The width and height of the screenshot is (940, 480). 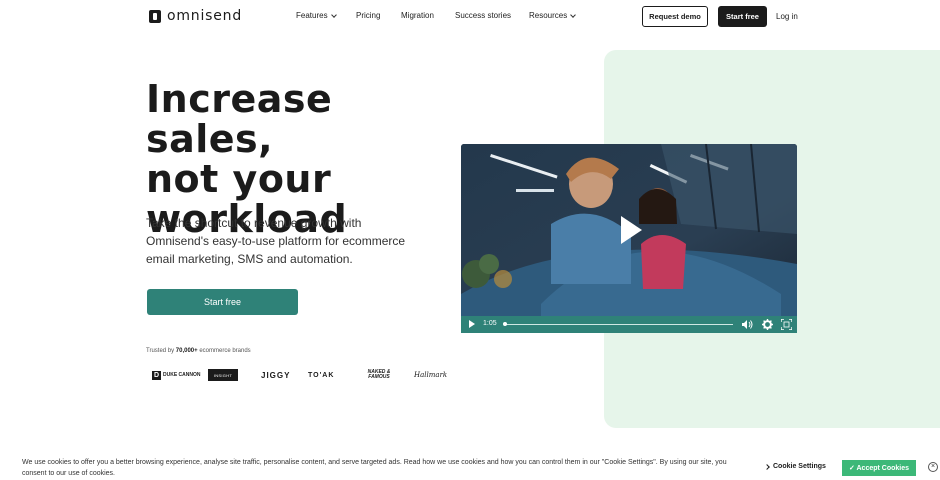 I want to click on nav-resources-label: Resources, so click(x=548, y=15).